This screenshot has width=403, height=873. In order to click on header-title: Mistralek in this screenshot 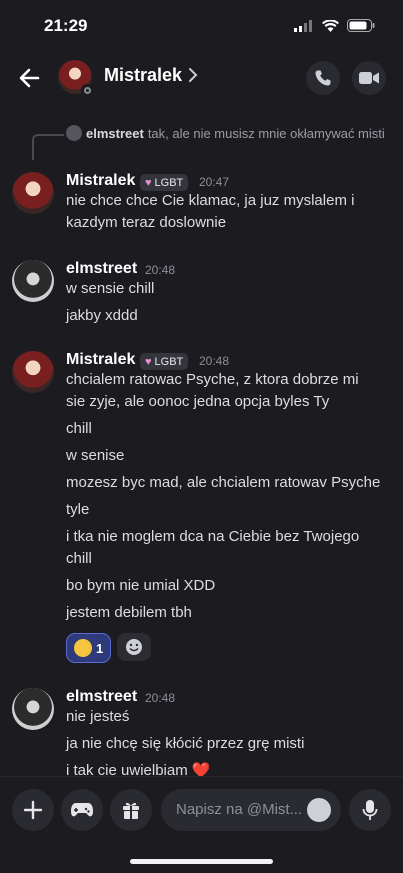, I will do `click(143, 75)`.